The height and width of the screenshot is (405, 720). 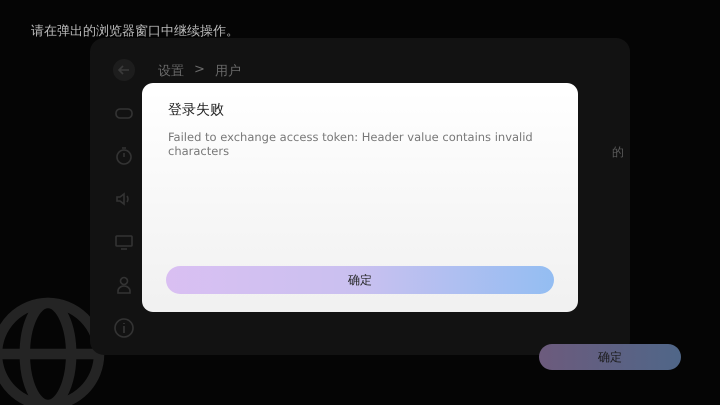 What do you see at coordinates (360, 280) in the screenshot?
I see `ok-button: 确定` at bounding box center [360, 280].